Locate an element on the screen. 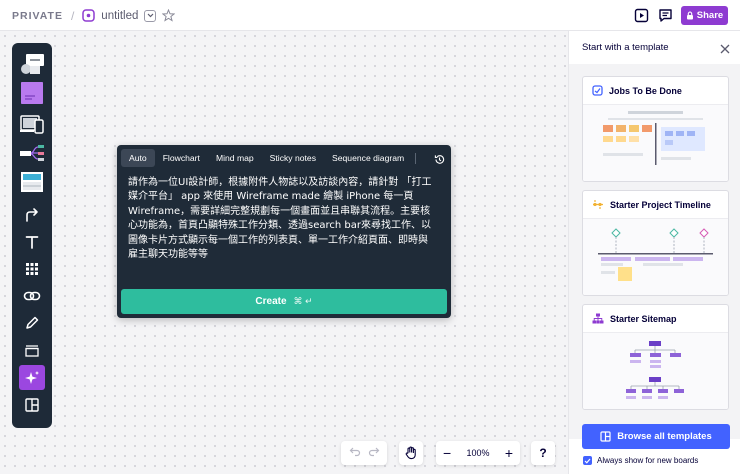 The height and width of the screenshot is (474, 740). help-button: ? is located at coordinates (543, 453).